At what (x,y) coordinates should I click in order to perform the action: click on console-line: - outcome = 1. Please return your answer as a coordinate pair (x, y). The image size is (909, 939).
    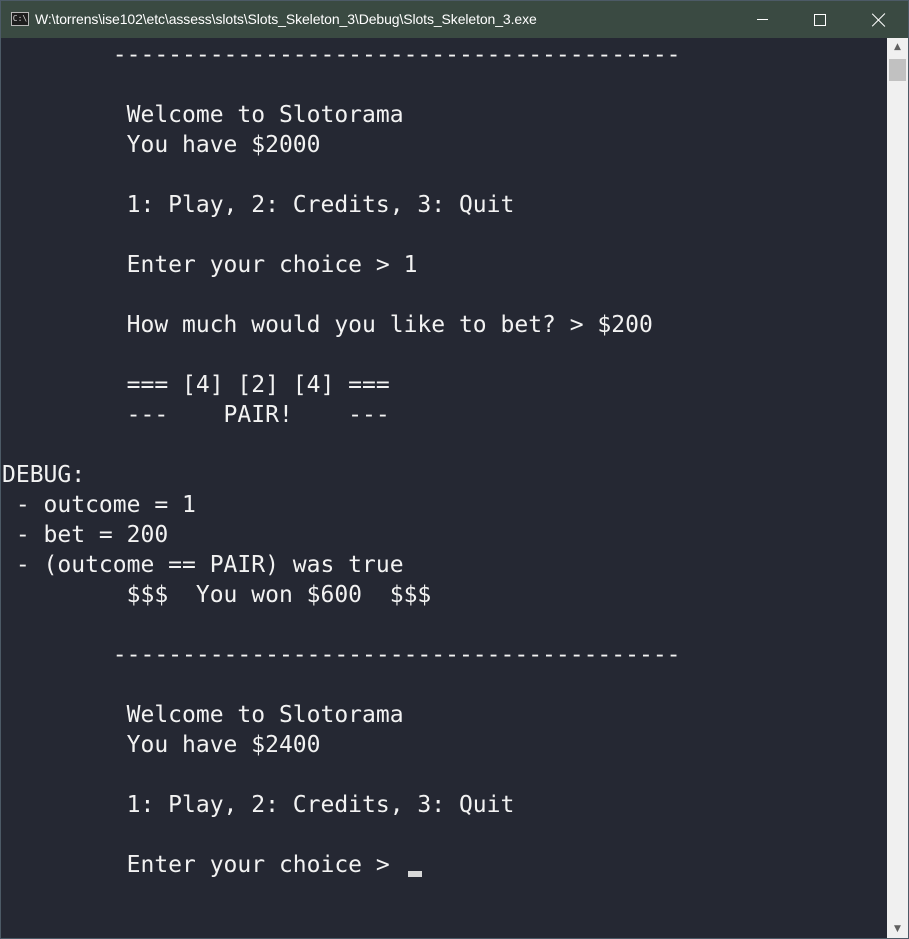
    Looking at the image, I should click on (99, 505).